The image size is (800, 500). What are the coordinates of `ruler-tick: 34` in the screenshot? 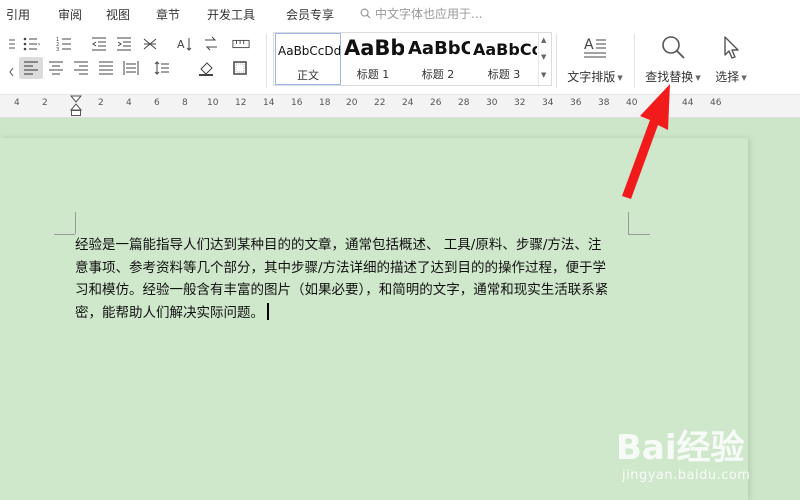 It's located at (548, 103).